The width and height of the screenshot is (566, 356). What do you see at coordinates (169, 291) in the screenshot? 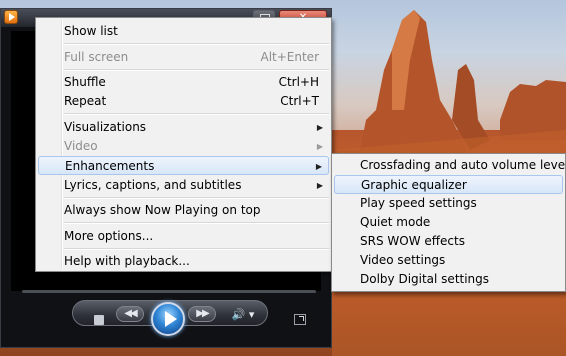
I see `seek-bar` at bounding box center [169, 291].